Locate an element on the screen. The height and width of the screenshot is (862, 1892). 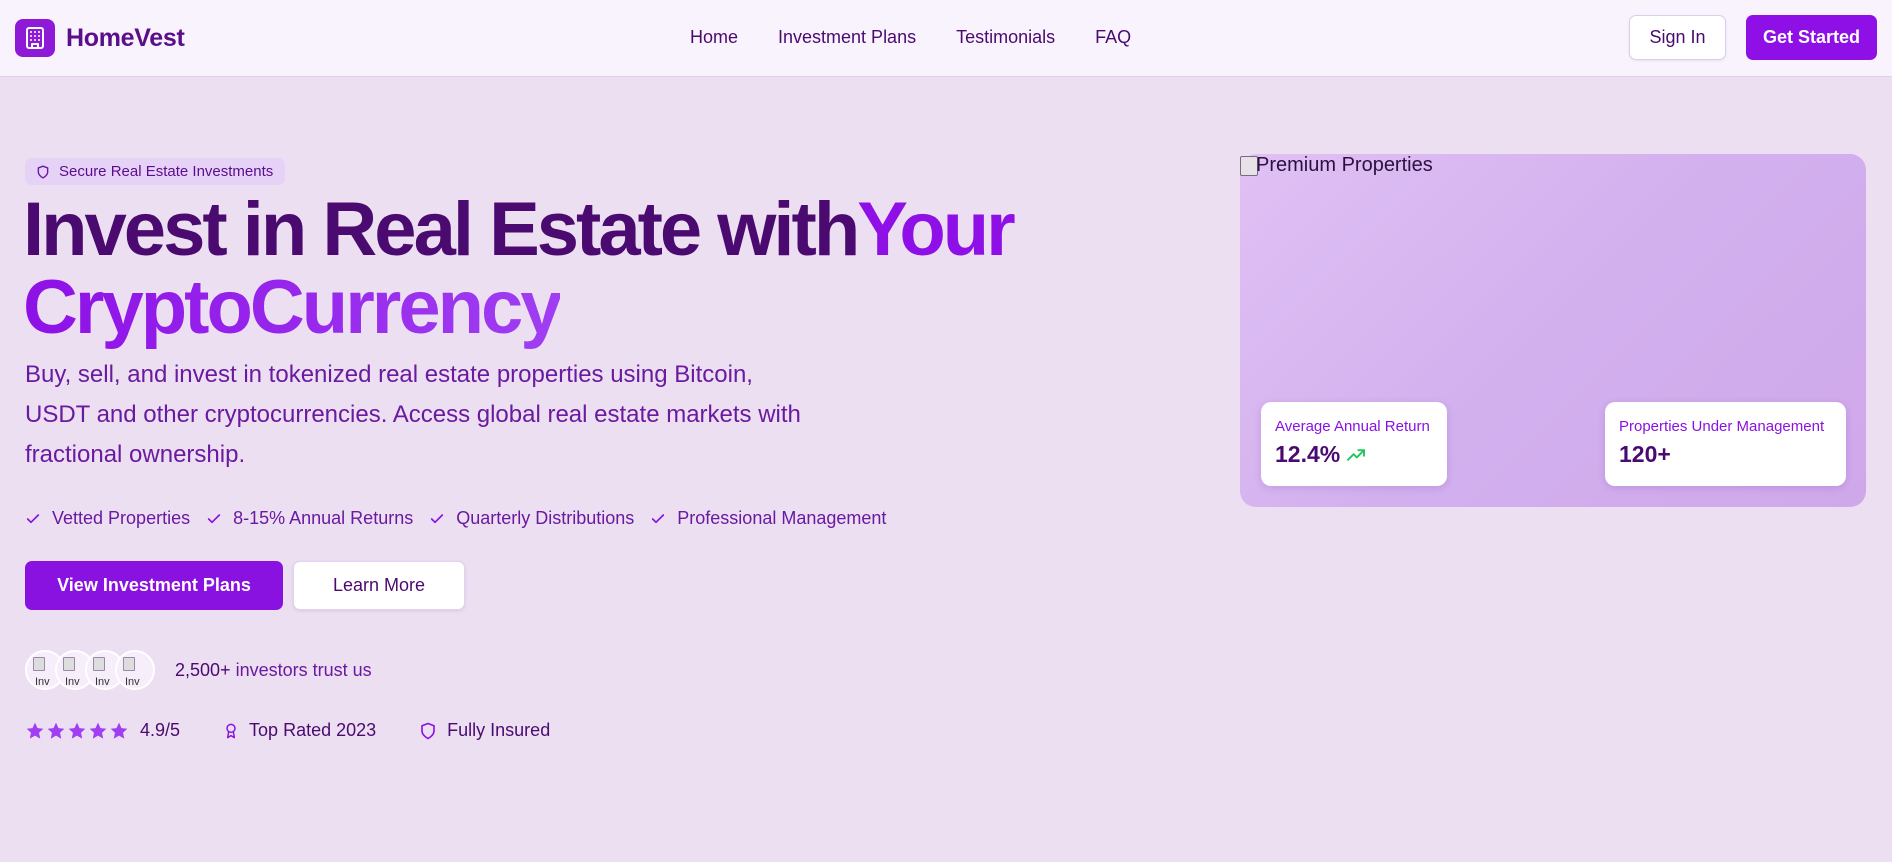
feature-item: 8-15% Annual Returns is located at coordinates (309, 518).